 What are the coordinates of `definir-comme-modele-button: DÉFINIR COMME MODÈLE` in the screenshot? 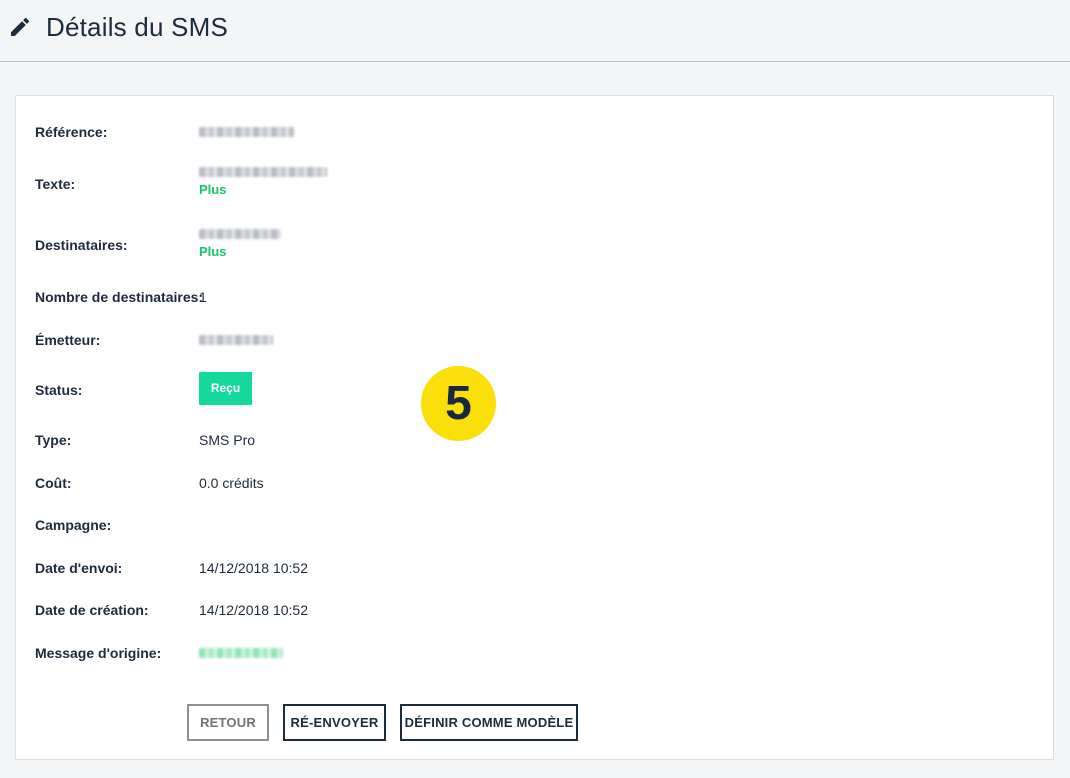 It's located at (489, 722).